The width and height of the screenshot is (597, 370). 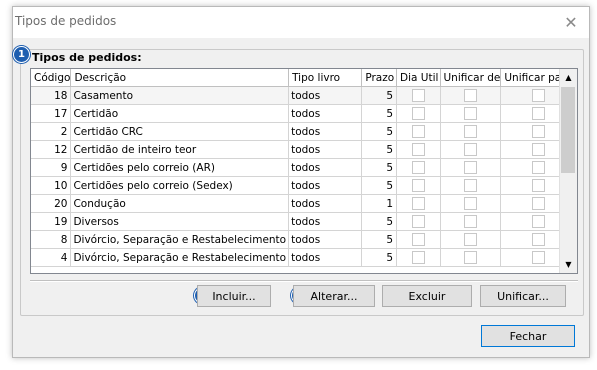 What do you see at coordinates (304, 149) in the screenshot?
I see `table-row: 12 Certidão de inteiro teor todos 5` at bounding box center [304, 149].